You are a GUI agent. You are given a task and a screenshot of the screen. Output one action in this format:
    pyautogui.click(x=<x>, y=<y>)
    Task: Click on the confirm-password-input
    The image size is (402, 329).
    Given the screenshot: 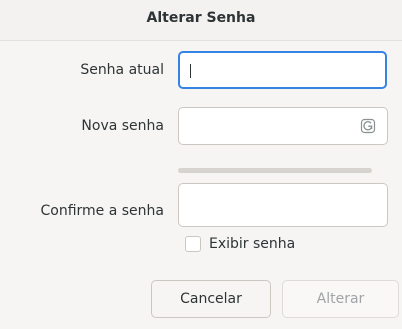 What is the action you would take?
    pyautogui.click(x=283, y=205)
    